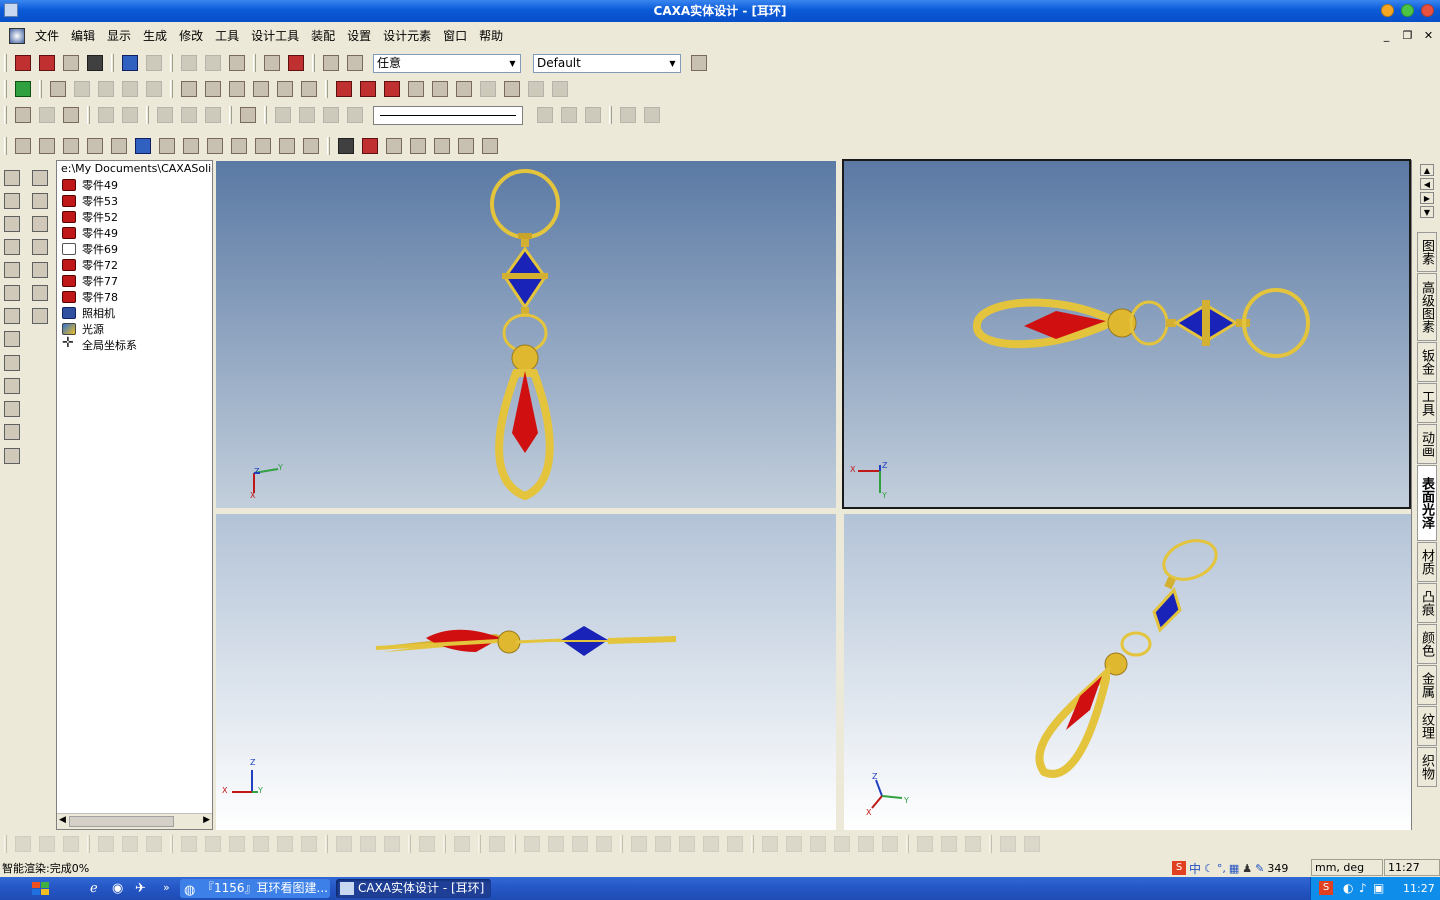 The width and height of the screenshot is (1440, 900). Describe the element at coordinates (359, 36) in the screenshot. I see `menu-settings: 设置` at that location.